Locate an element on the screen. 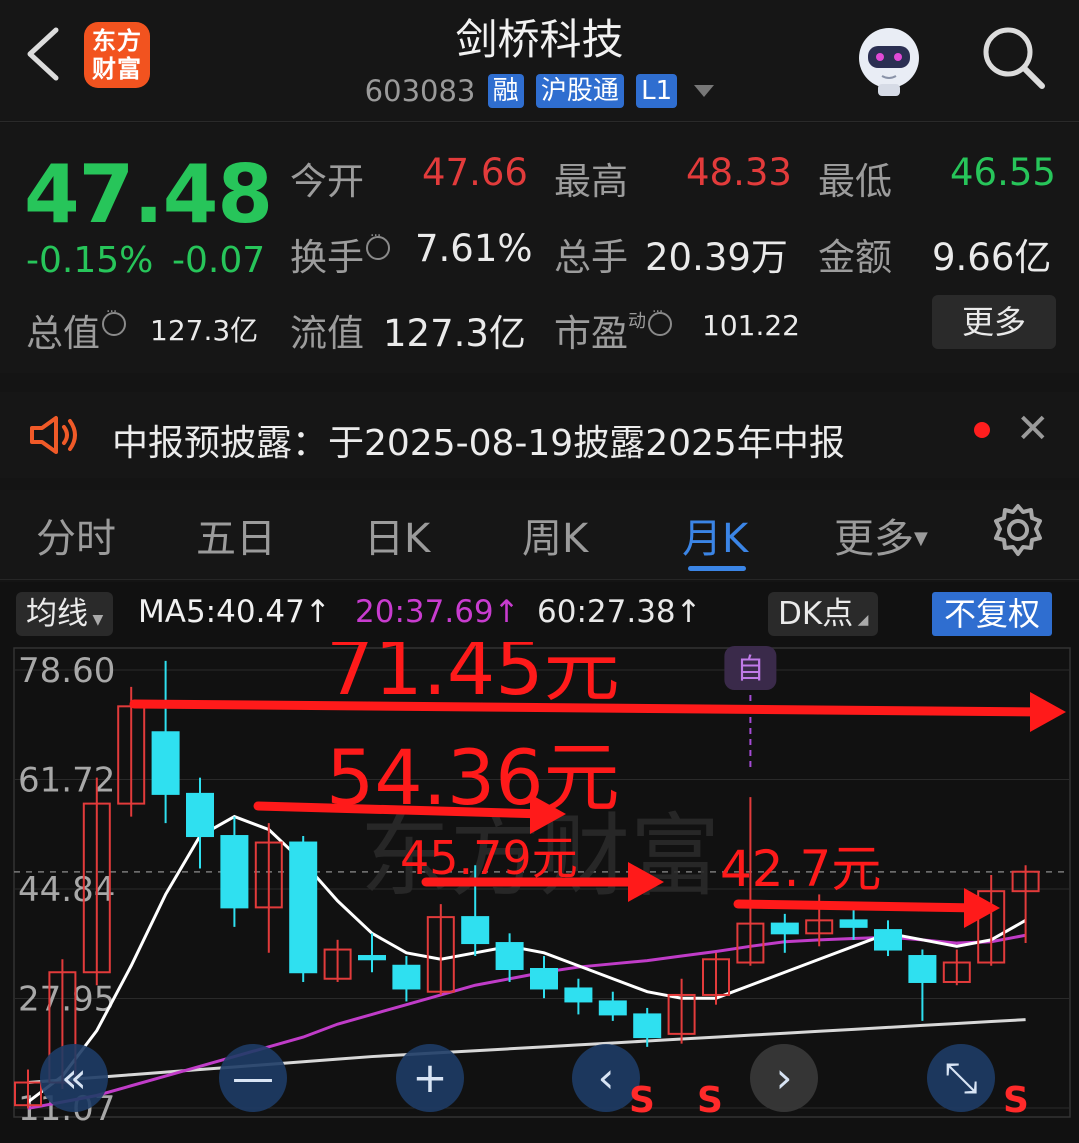  robot-mascot-icon is located at coordinates (889, 59).